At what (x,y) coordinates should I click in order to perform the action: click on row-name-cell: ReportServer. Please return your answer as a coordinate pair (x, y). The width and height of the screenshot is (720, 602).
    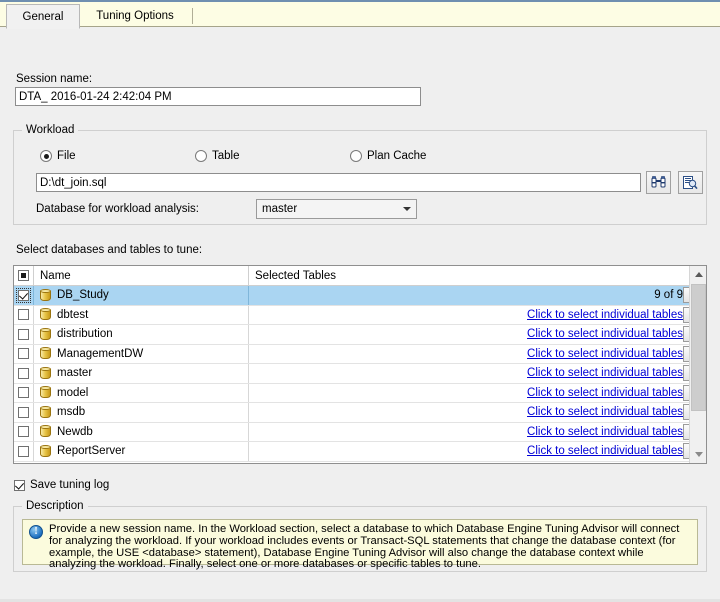
    Looking at the image, I should click on (141, 451).